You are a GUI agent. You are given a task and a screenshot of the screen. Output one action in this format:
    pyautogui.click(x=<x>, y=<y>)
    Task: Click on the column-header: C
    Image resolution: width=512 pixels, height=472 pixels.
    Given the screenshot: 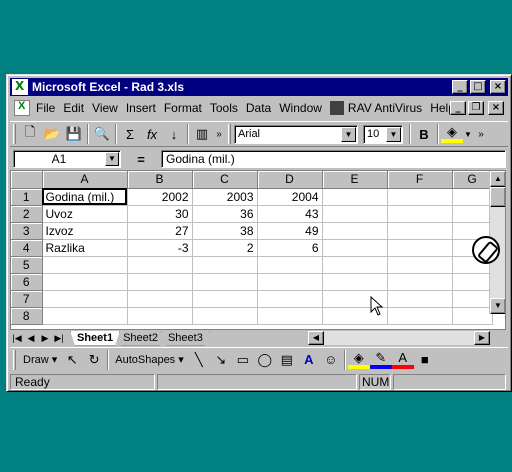 What is the action you would take?
    pyautogui.click(x=225, y=180)
    